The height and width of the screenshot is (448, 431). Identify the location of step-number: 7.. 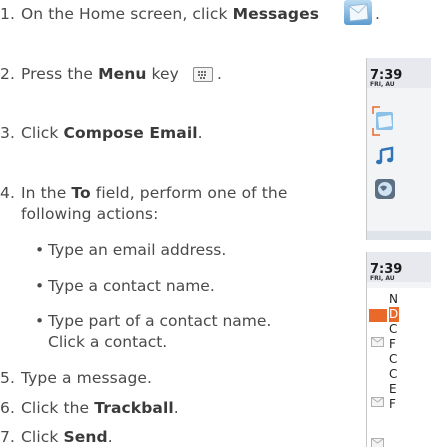
(7, 437).